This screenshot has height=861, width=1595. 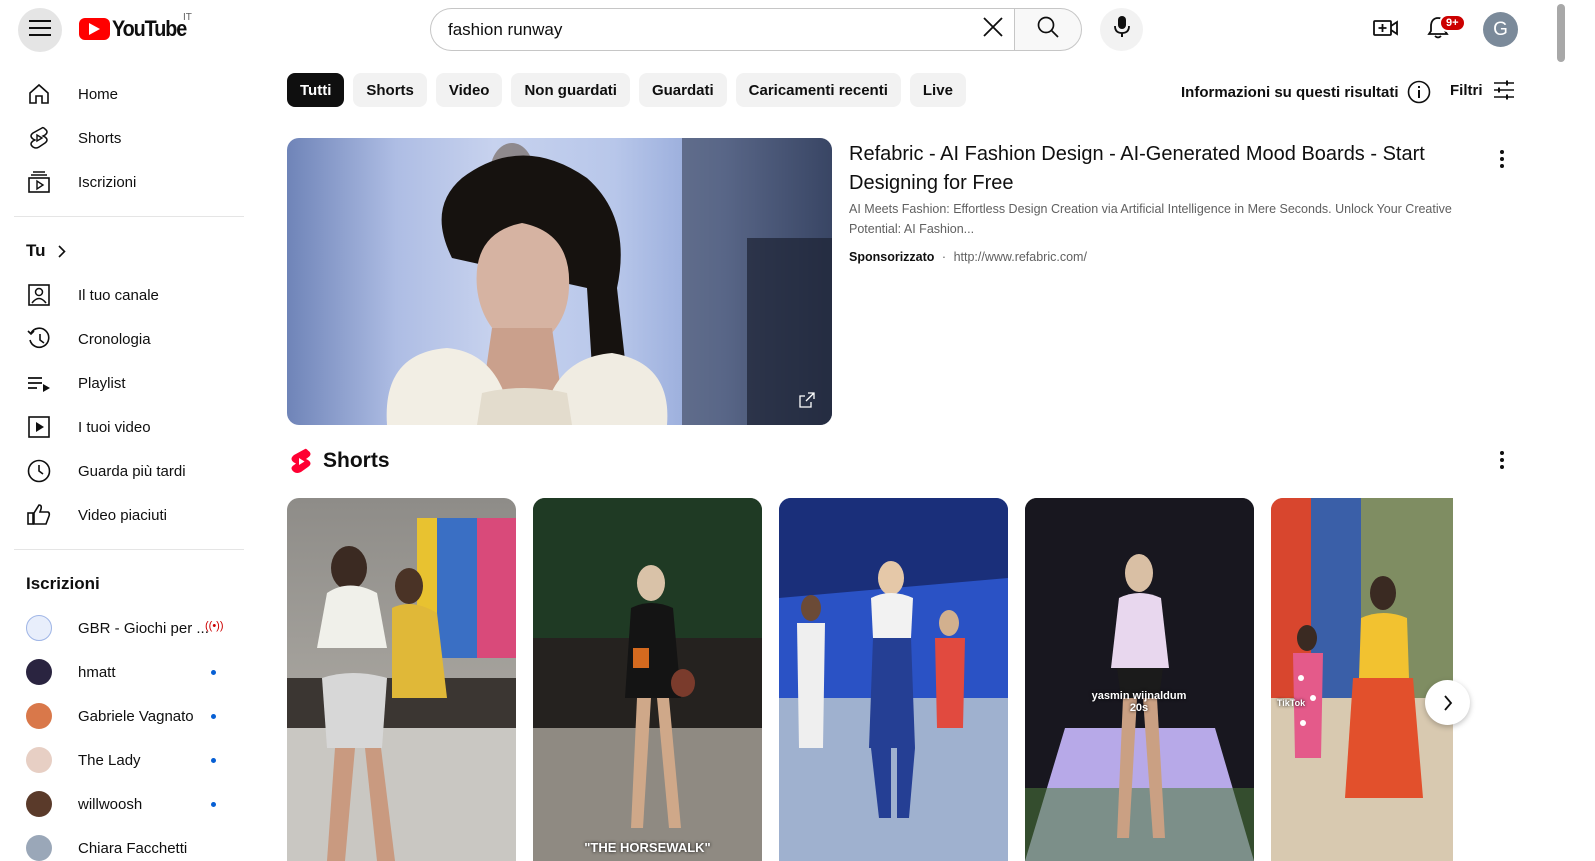 What do you see at coordinates (570, 90) in the screenshot?
I see `chip-unwatched: Non guardati` at bounding box center [570, 90].